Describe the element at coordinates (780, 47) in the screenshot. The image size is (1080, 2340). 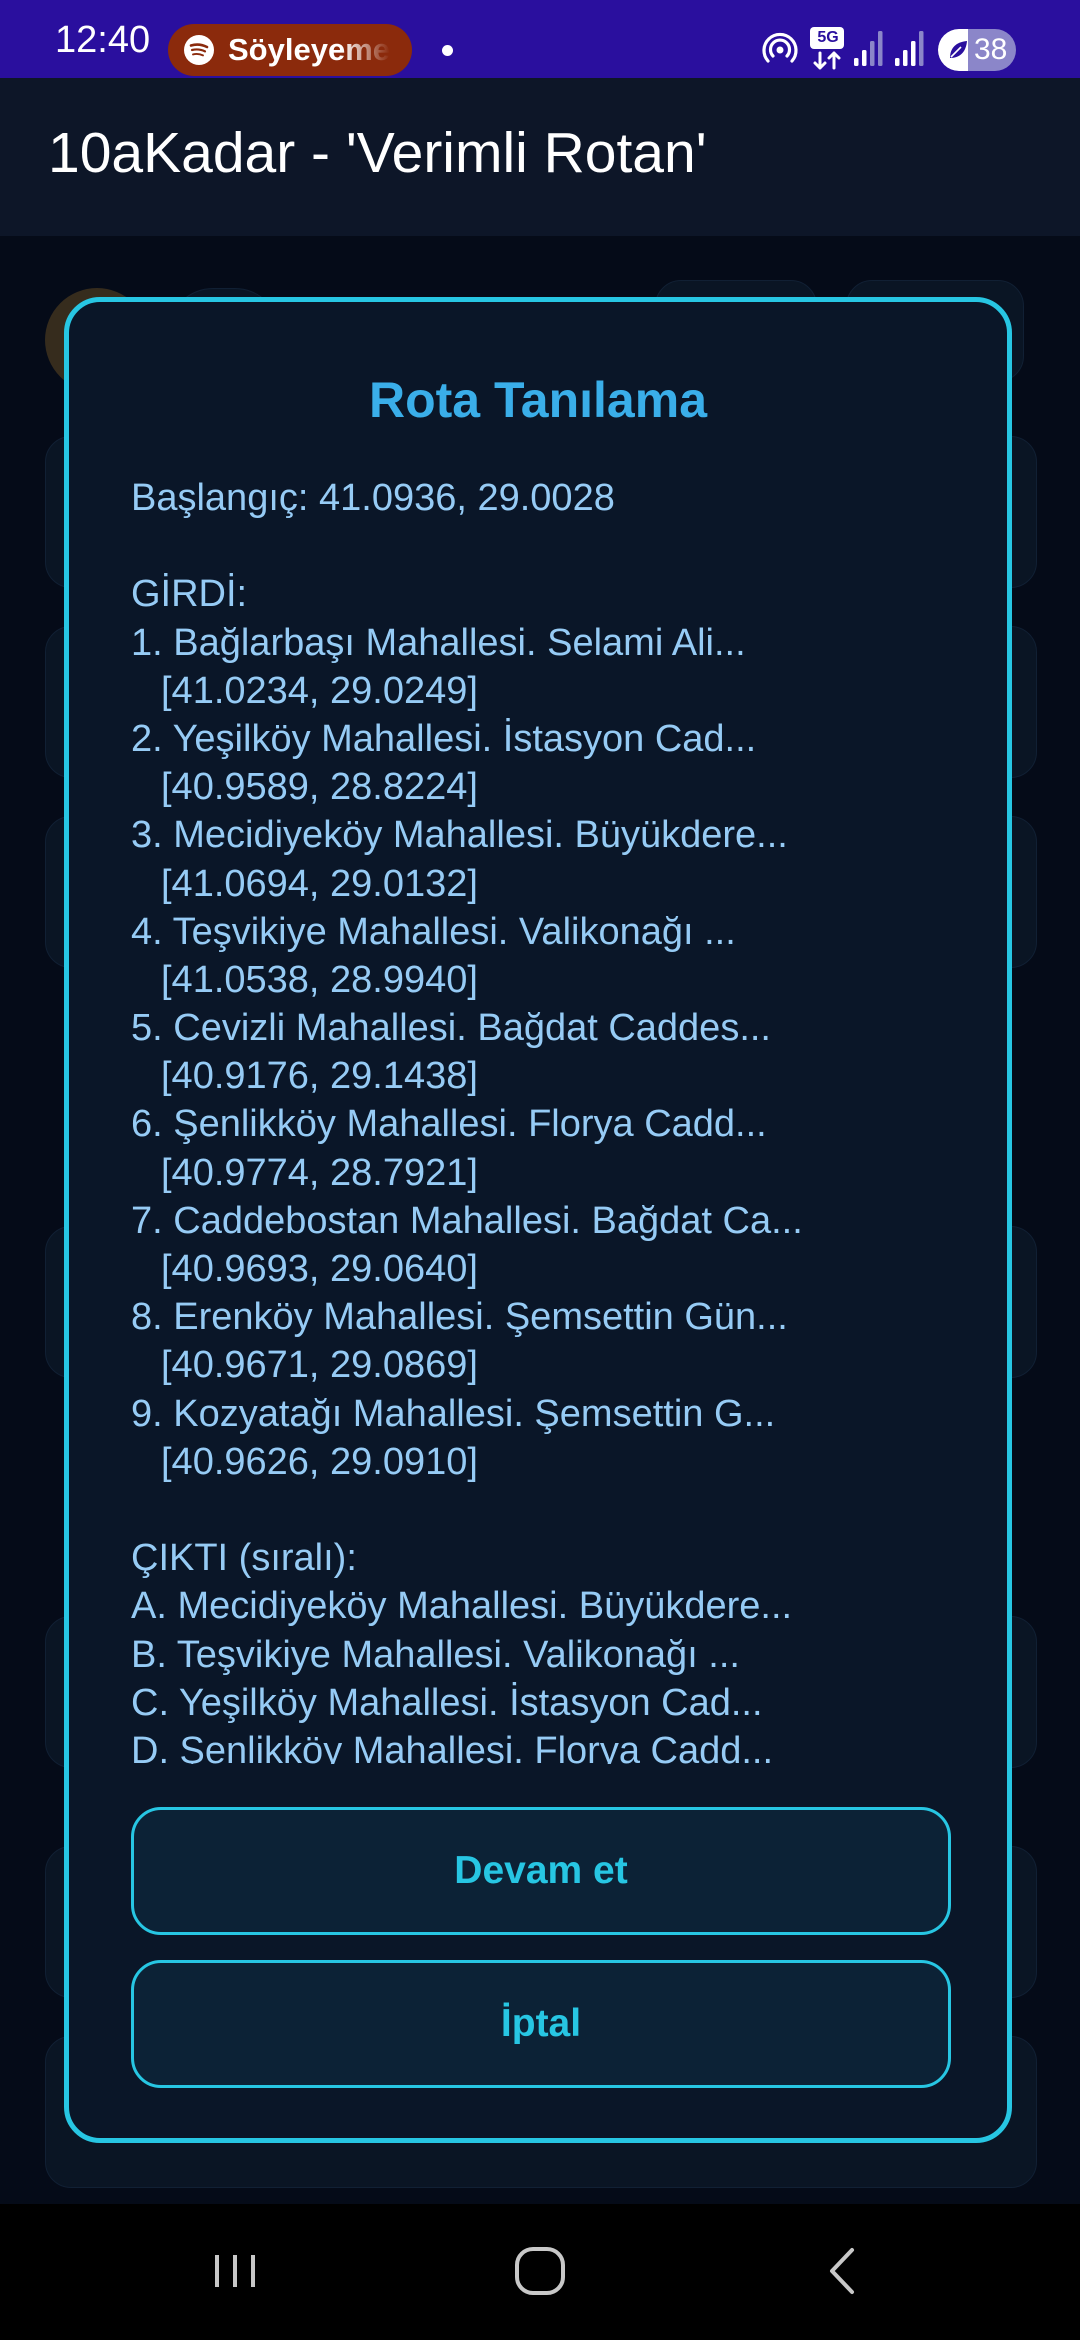
I see `hotspot-icon` at that location.